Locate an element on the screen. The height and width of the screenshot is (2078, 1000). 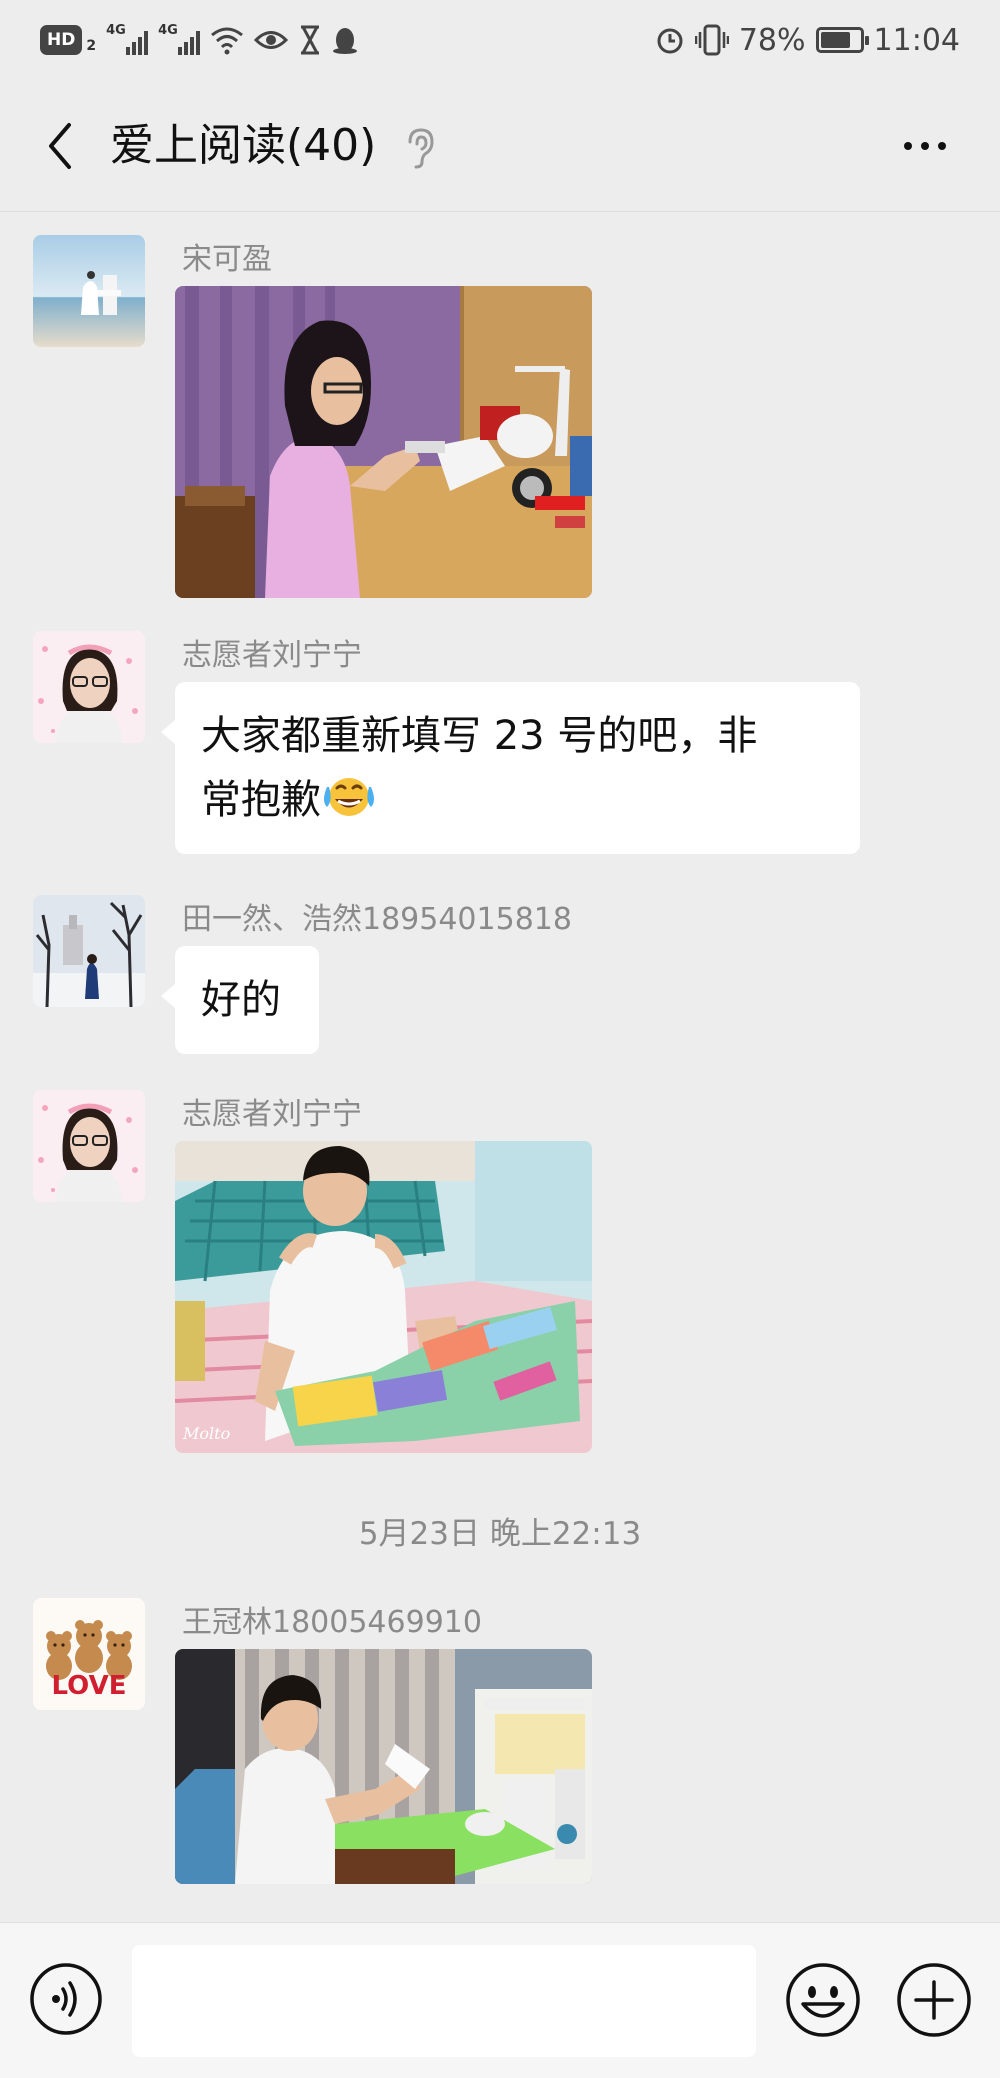
emoji-icon is located at coordinates (823, 2000).